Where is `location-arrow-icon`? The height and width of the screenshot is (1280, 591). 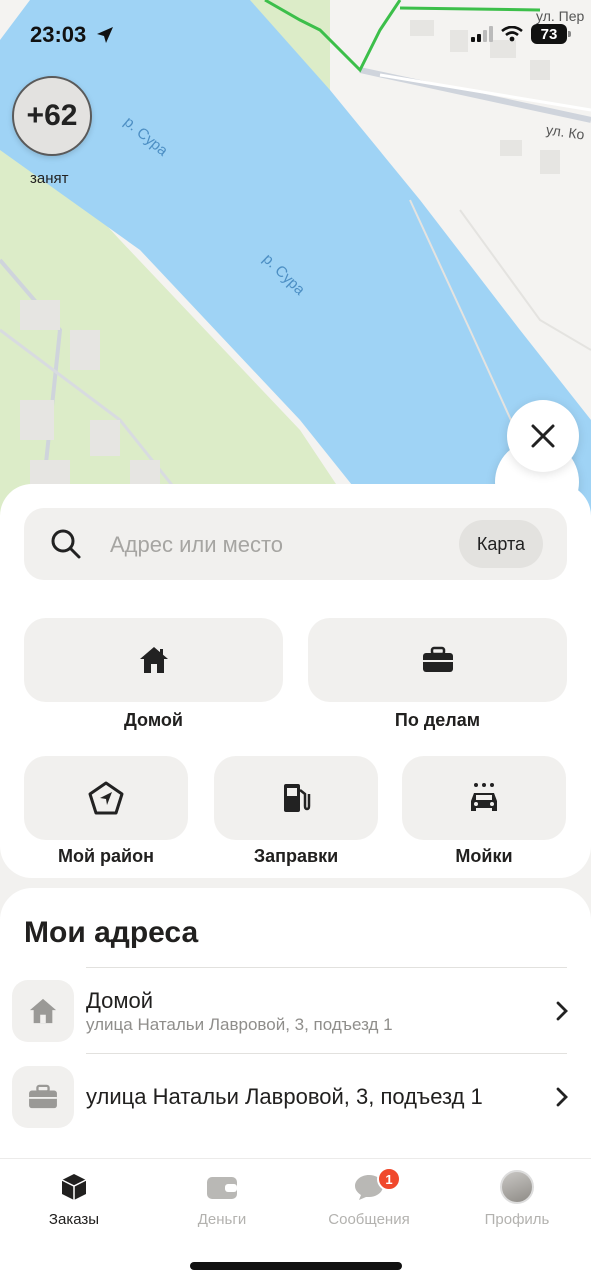
location-arrow-icon is located at coordinates (105, 35).